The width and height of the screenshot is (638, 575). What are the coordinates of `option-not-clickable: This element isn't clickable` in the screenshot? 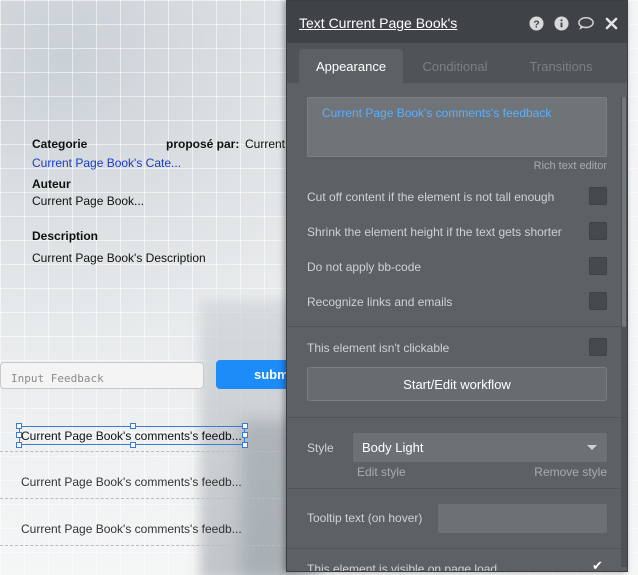 It's located at (457, 348).